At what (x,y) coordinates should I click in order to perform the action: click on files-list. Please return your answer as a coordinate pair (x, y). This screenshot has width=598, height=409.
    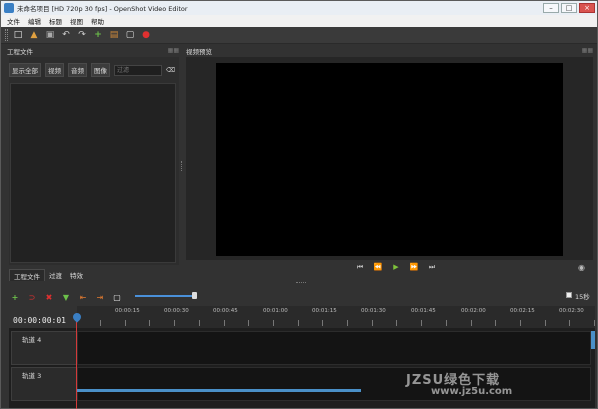
    Looking at the image, I should click on (93, 173).